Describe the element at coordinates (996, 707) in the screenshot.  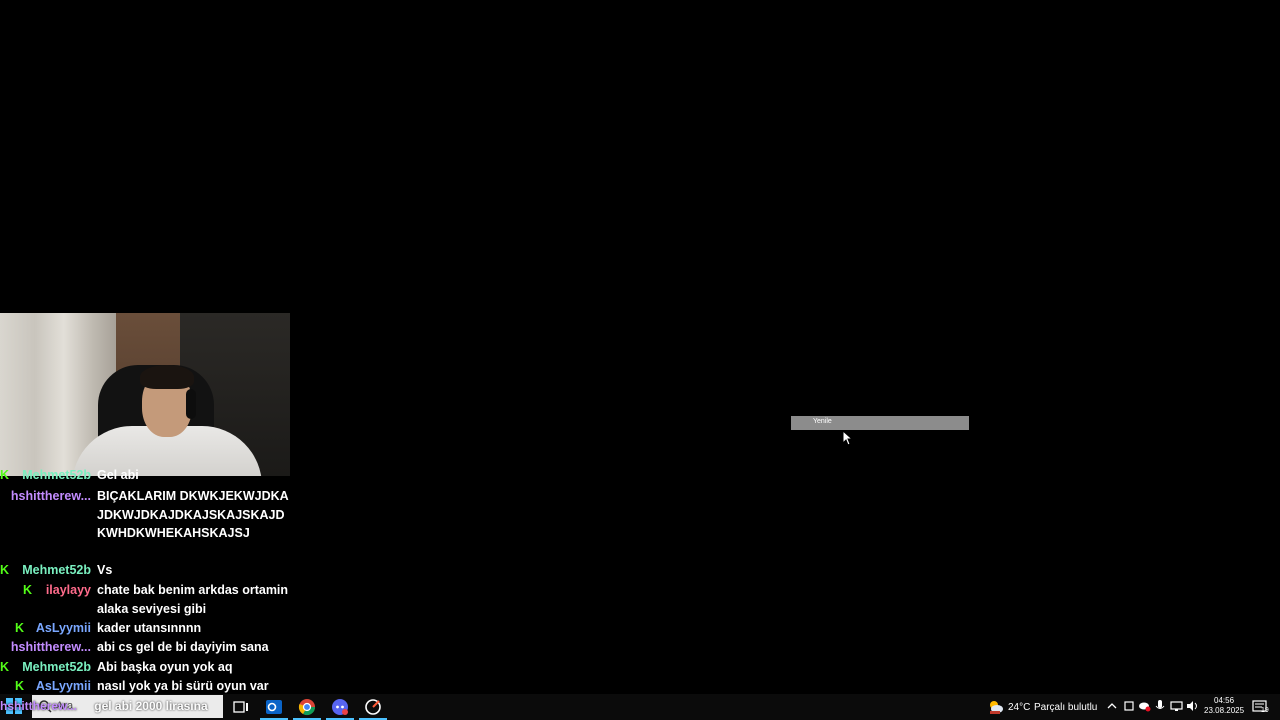
I see `weather-cloud-icon` at that location.